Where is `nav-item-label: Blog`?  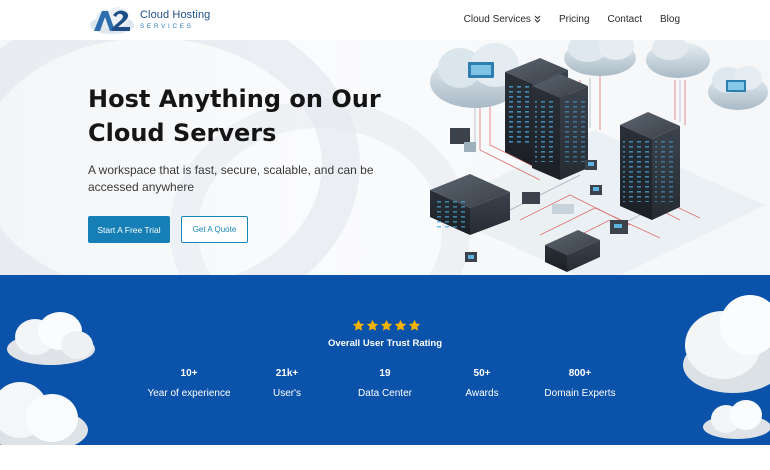
nav-item-label: Blog is located at coordinates (669, 19).